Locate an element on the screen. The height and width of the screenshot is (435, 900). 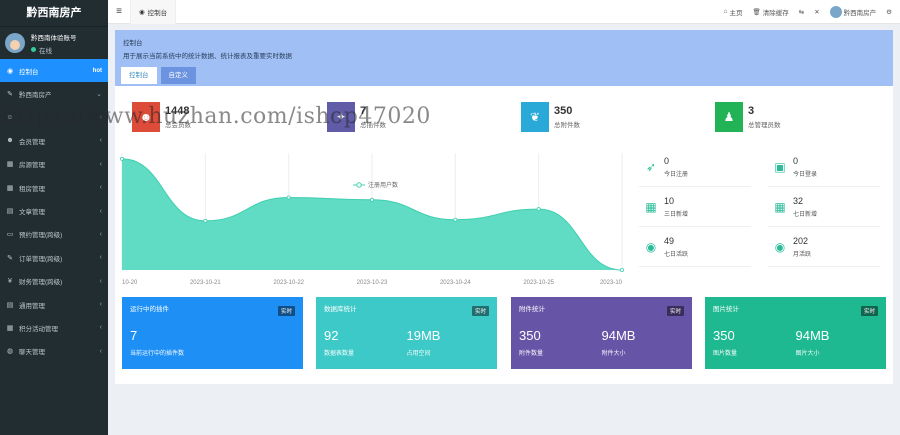
rocket-icon: ➶ is located at coordinates (651, 166).